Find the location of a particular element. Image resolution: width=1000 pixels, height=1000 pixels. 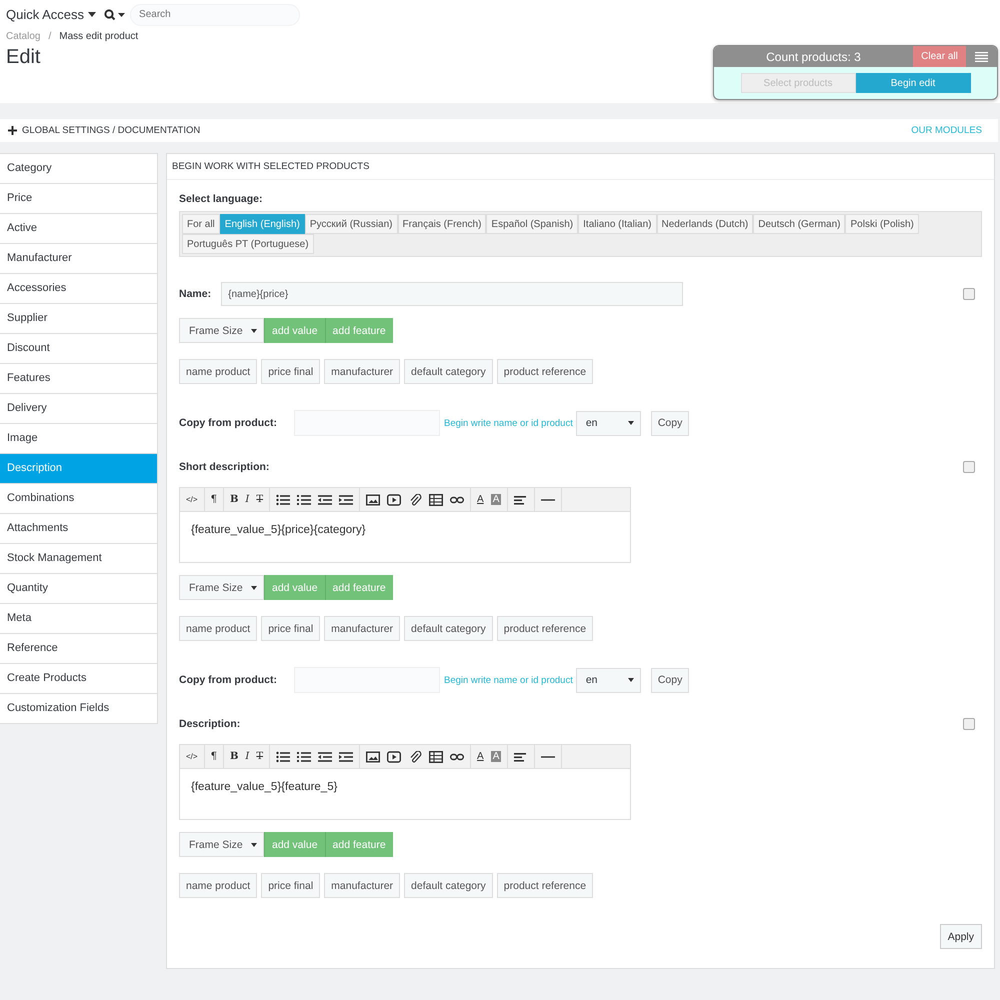

apply-button: Apply is located at coordinates (961, 936).